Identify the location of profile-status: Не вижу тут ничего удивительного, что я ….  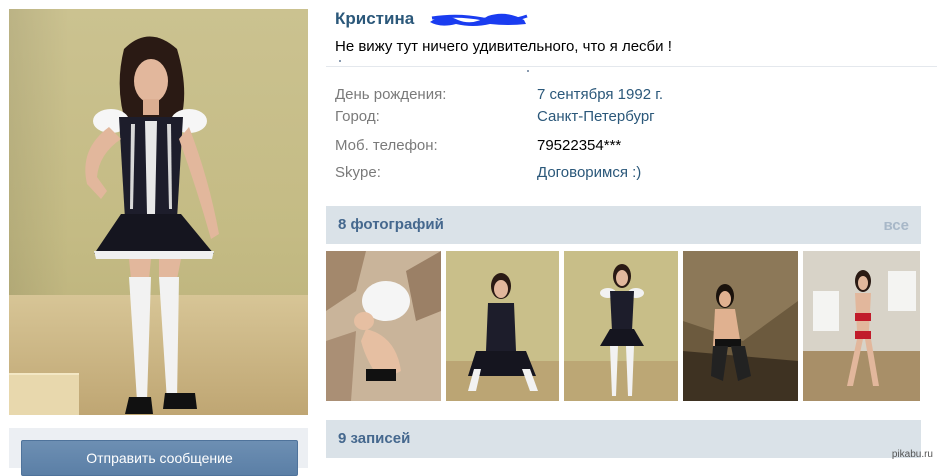
(503, 46).